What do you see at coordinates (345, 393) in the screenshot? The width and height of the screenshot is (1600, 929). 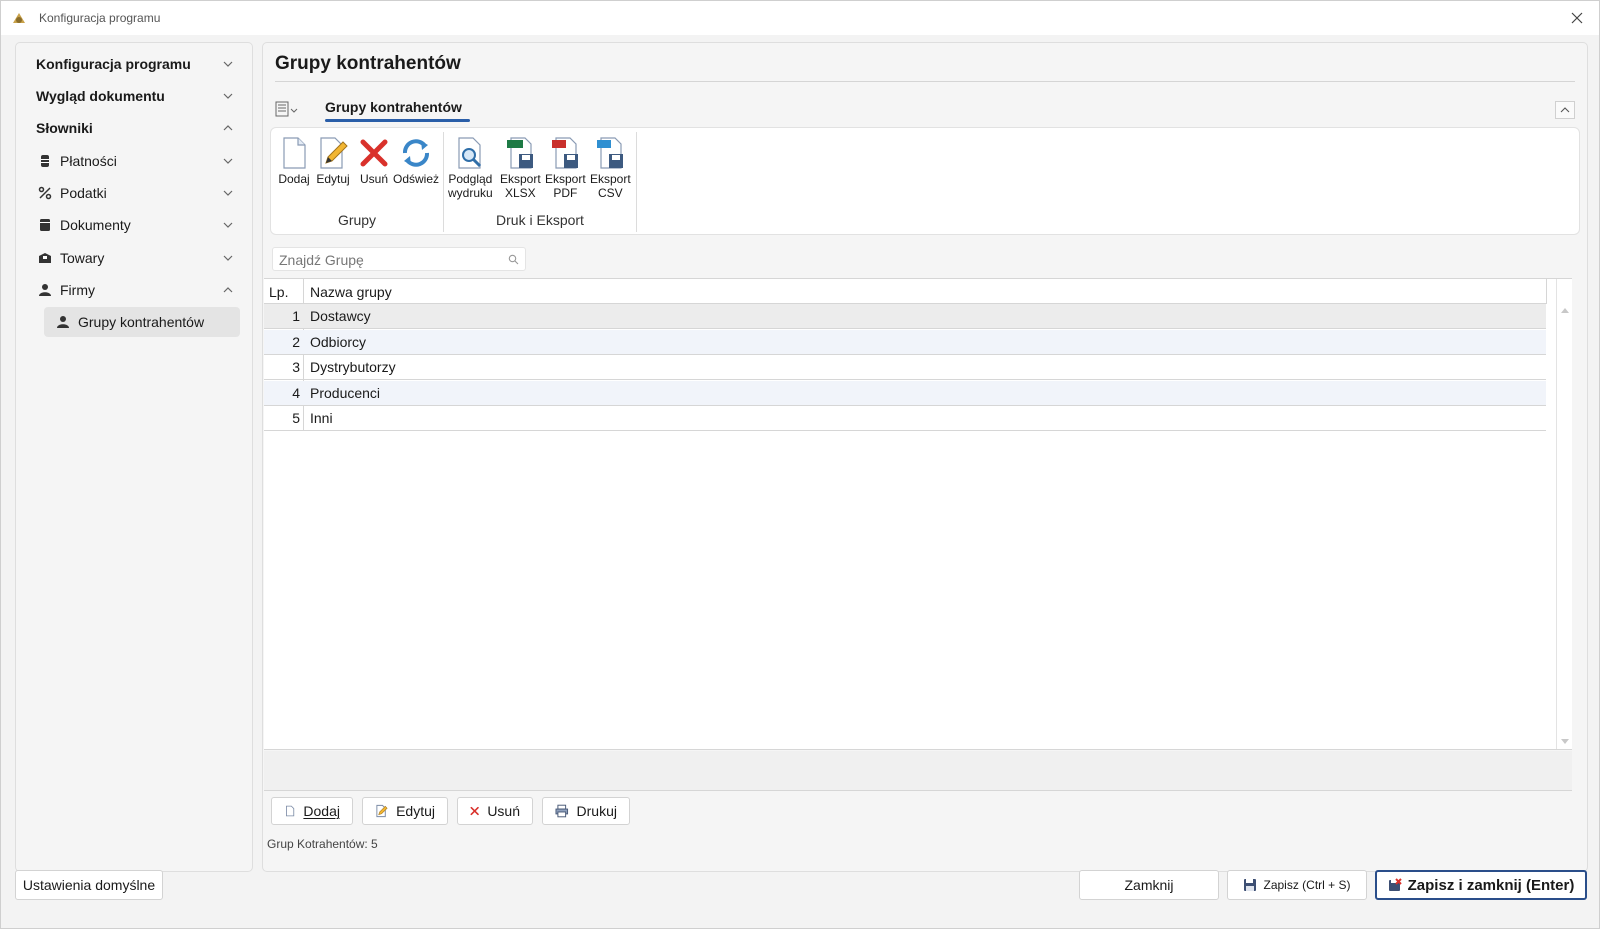 I see `cell-name: Producenci` at bounding box center [345, 393].